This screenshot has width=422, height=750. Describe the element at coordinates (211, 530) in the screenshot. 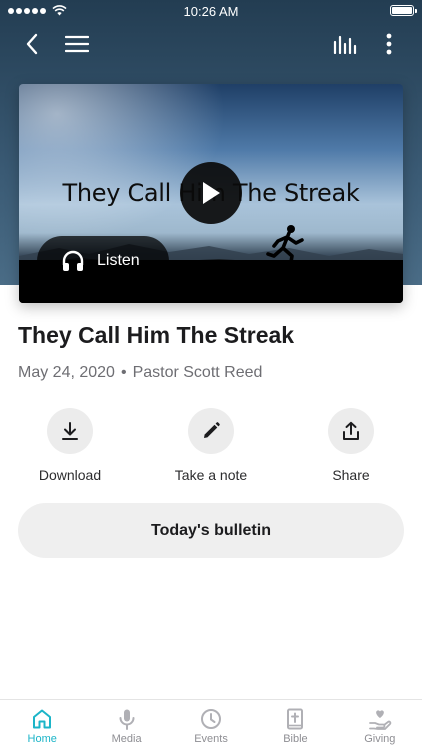

I see `todays-bulletin-button: Today's bulletin` at that location.